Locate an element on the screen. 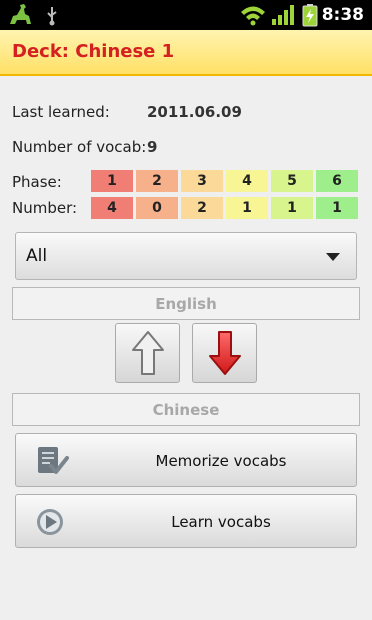 The image size is (372, 620). up-arrow-button is located at coordinates (147, 353).